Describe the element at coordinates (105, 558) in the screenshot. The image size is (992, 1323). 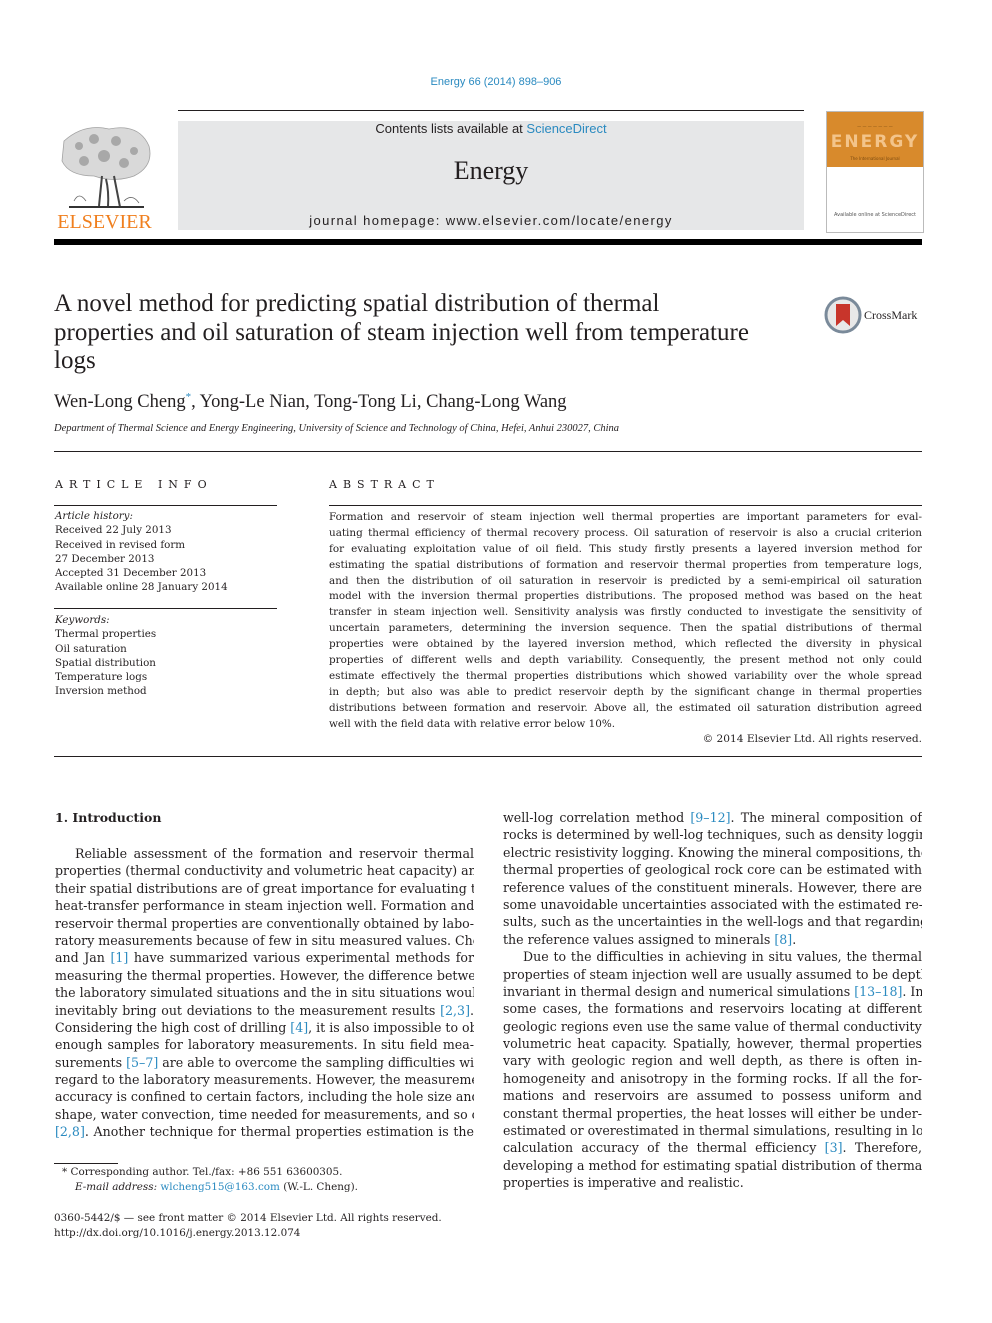
I see `history-item: 27 December 2013` at that location.